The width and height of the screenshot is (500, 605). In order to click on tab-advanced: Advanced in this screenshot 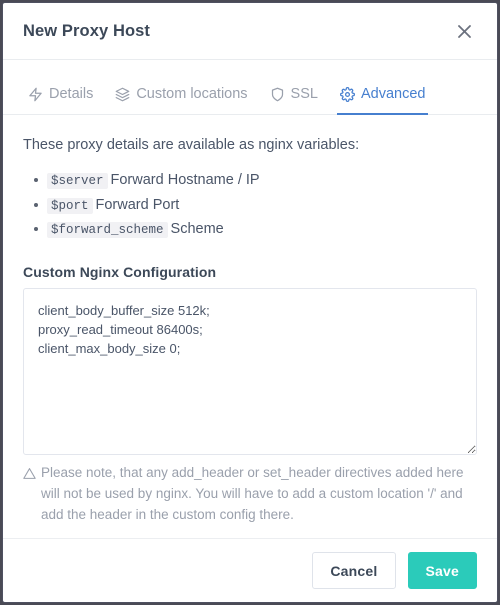, I will do `click(383, 100)`.